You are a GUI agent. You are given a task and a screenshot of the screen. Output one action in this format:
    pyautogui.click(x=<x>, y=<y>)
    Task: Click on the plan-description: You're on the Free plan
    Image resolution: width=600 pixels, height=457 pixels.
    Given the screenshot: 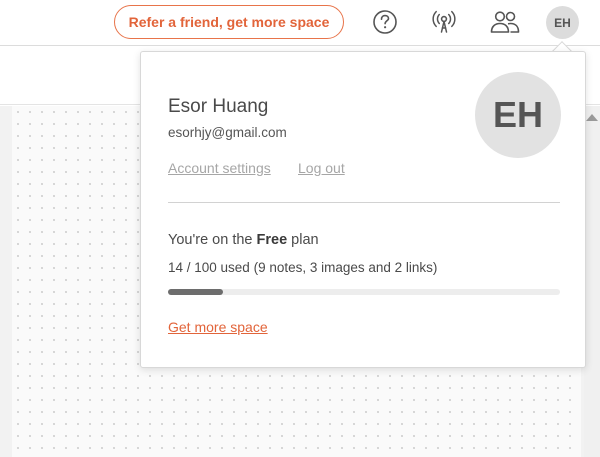 What is the action you would take?
    pyautogui.click(x=243, y=240)
    